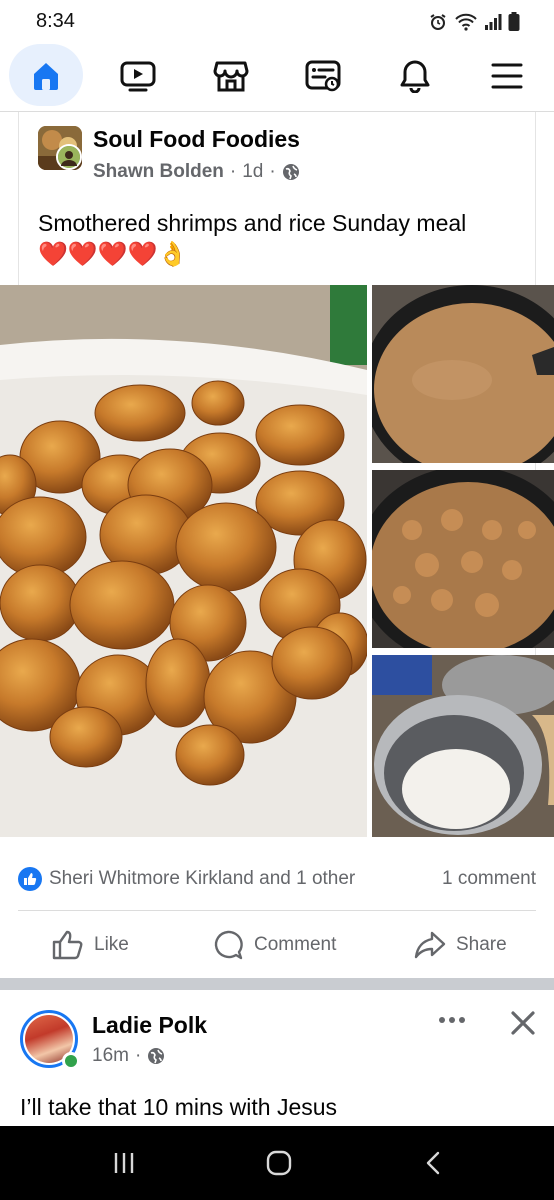 The image size is (554, 1200). I want to click on home-circle-icon, so click(279, 1163).